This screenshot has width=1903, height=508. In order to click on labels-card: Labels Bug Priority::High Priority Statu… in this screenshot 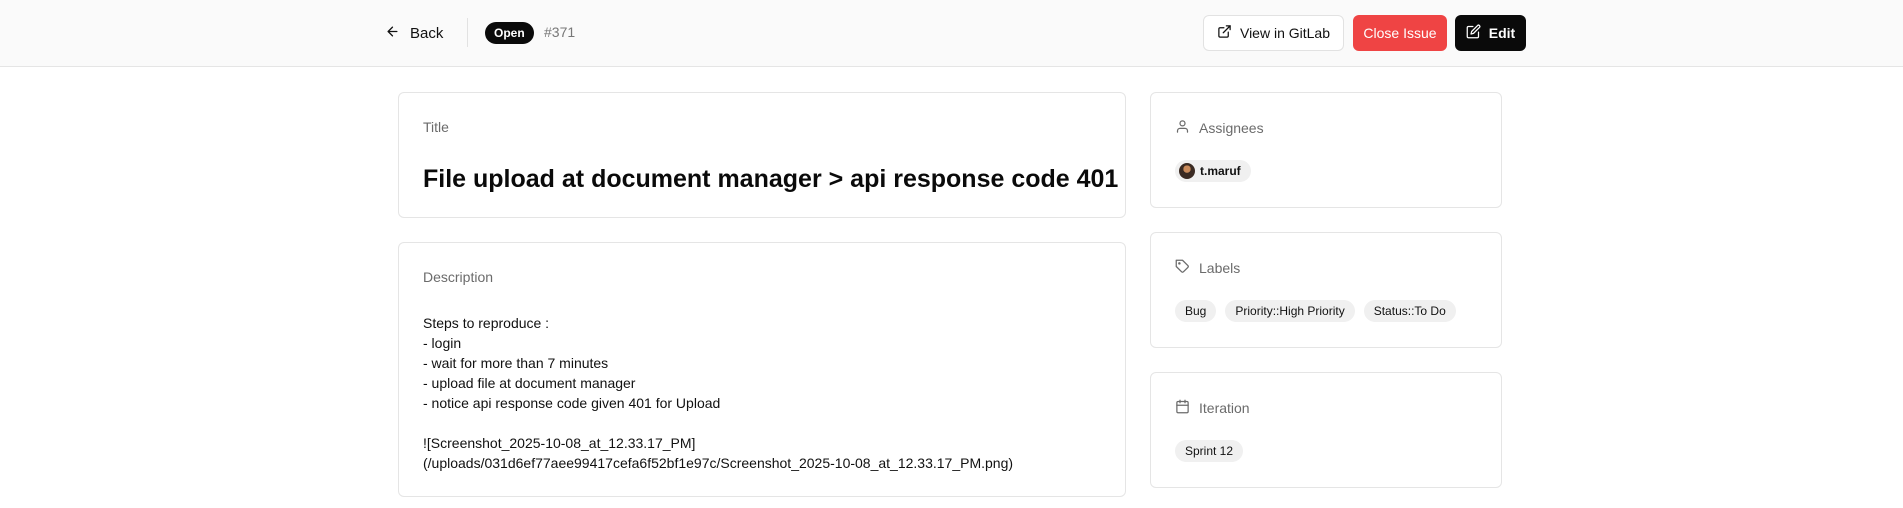, I will do `click(1326, 290)`.